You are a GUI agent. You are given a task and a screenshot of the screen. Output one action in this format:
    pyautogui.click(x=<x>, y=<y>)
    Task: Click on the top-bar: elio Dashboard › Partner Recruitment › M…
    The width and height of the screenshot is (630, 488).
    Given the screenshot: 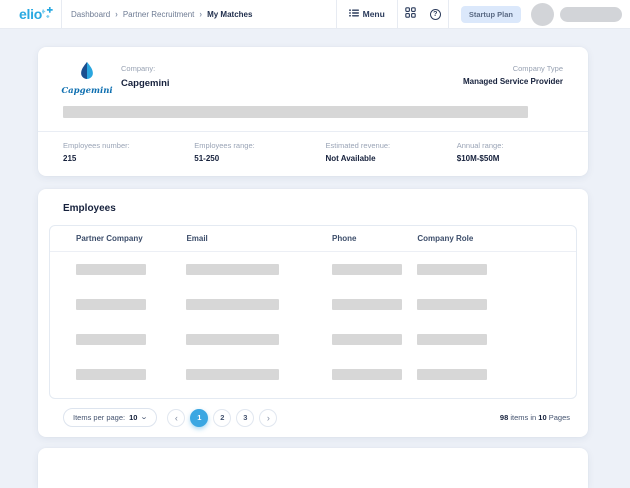 What is the action you would take?
    pyautogui.click(x=315, y=14)
    